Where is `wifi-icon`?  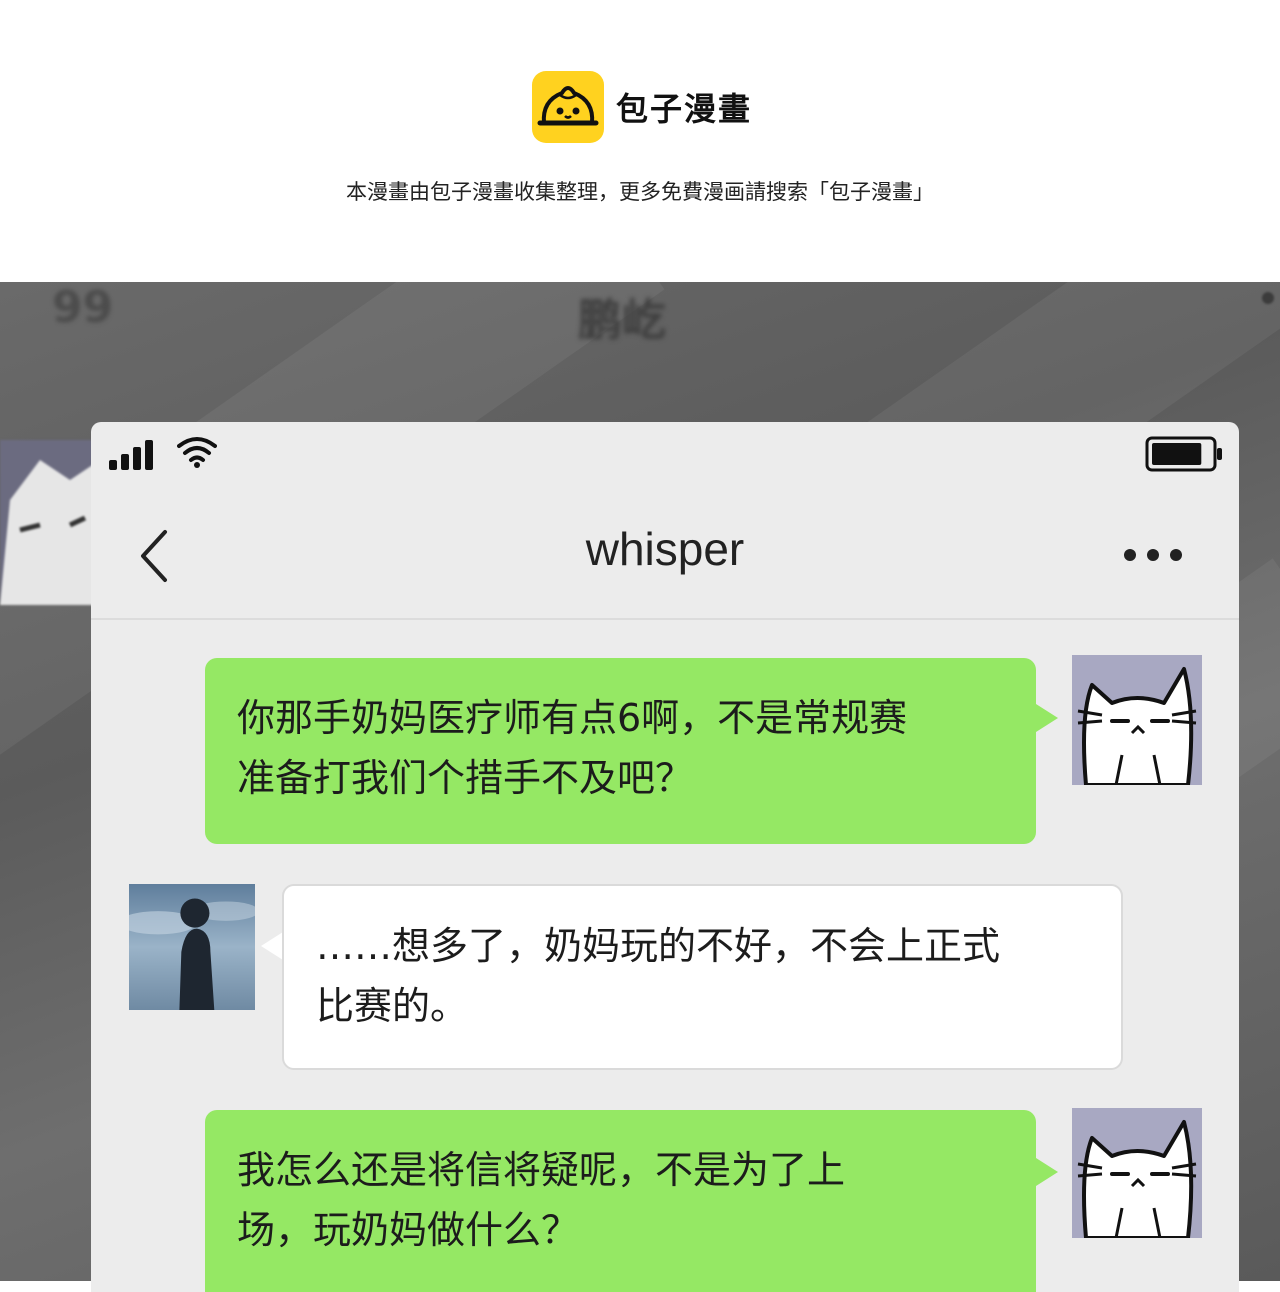
wifi-icon is located at coordinates (197, 452).